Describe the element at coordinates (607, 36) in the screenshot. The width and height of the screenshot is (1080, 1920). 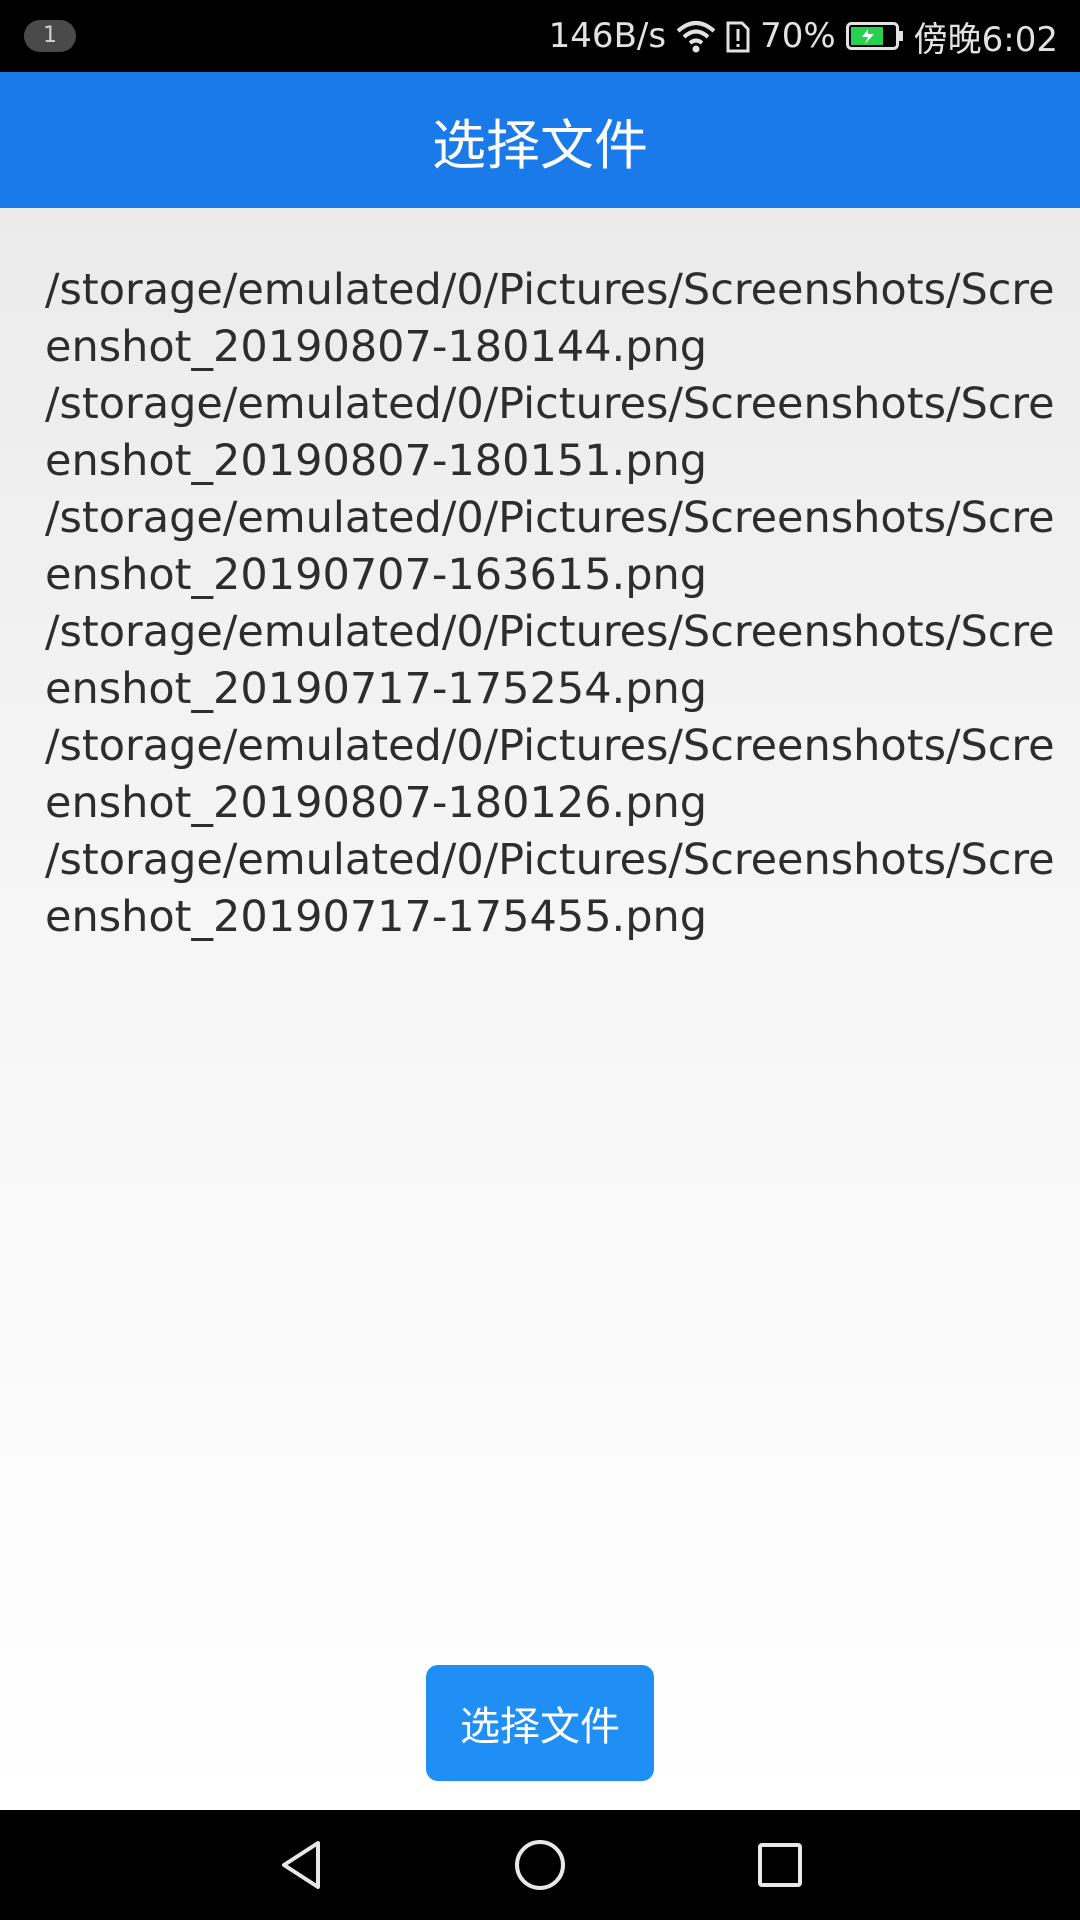
I see `network-speed: 146B/s` at that location.